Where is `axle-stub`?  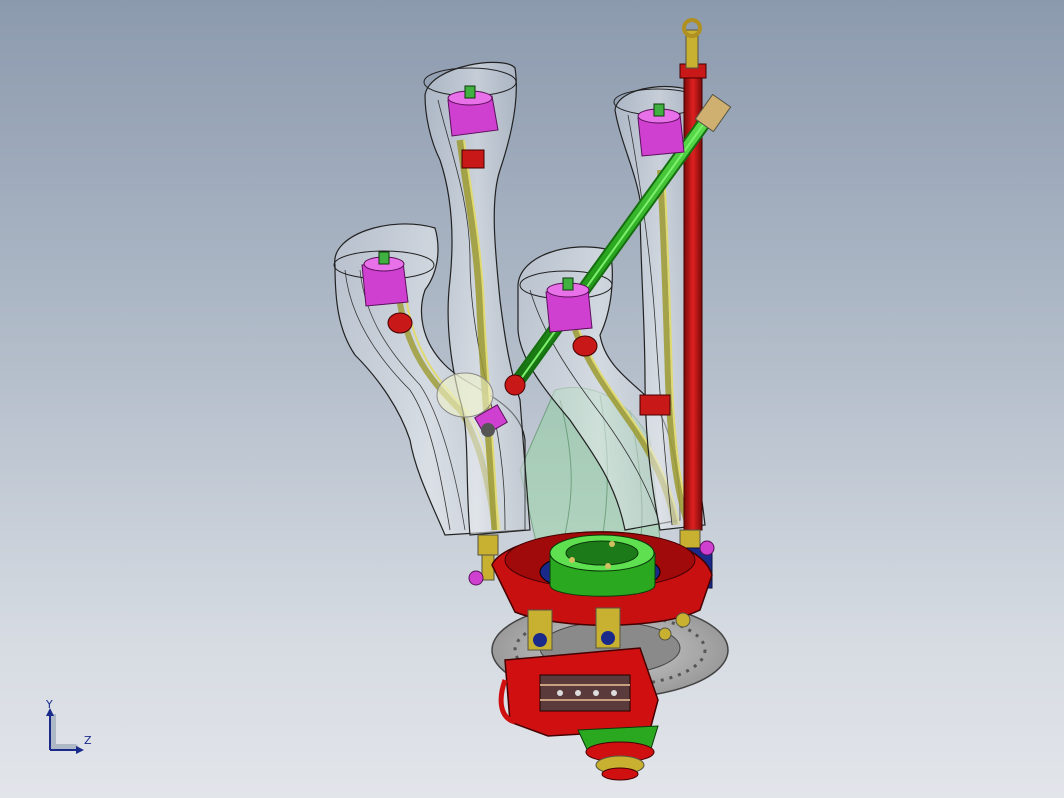 axle-stub is located at coordinates (618, 753).